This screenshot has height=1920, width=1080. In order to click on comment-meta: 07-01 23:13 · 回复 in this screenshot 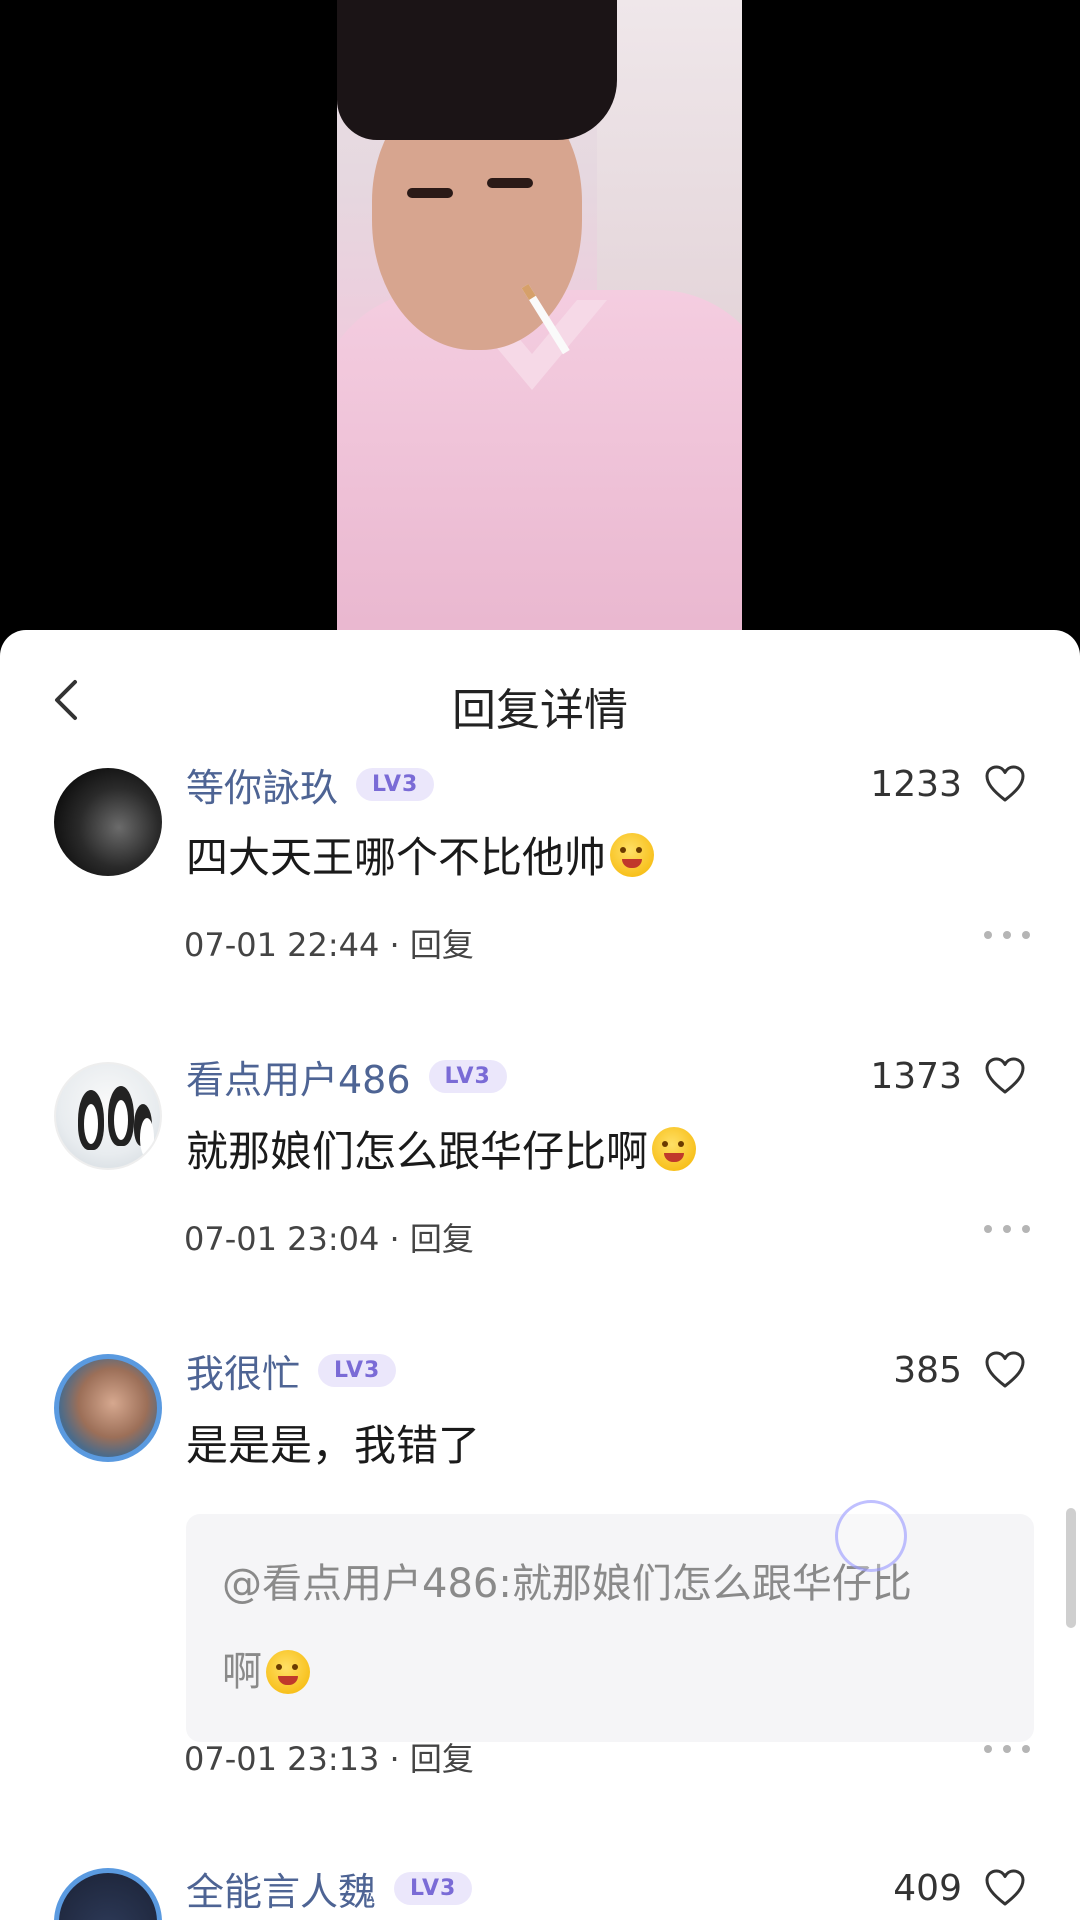, I will do `click(329, 1759)`.